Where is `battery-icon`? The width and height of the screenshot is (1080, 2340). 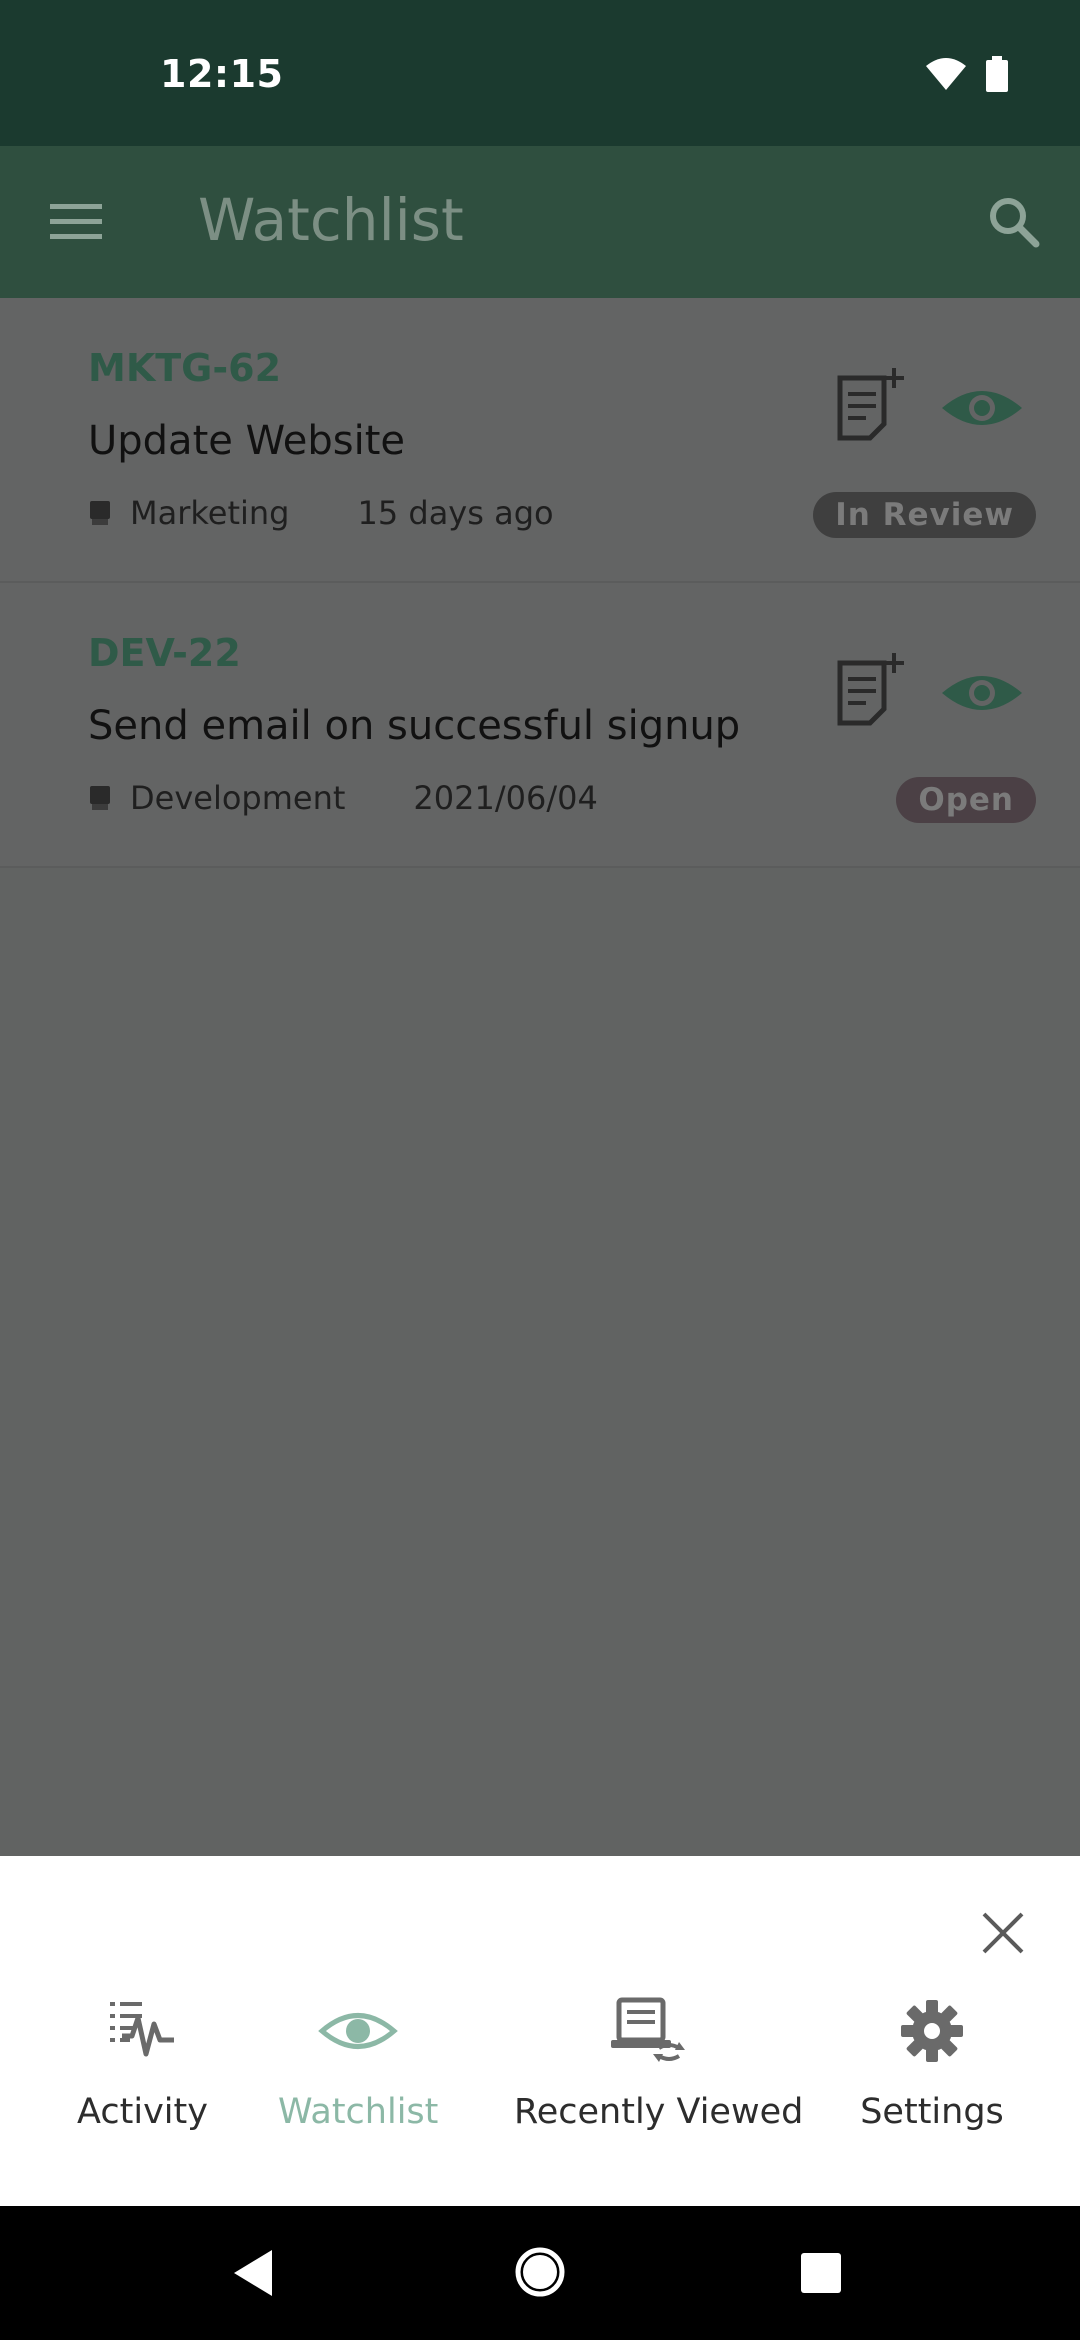
battery-icon is located at coordinates (997, 74).